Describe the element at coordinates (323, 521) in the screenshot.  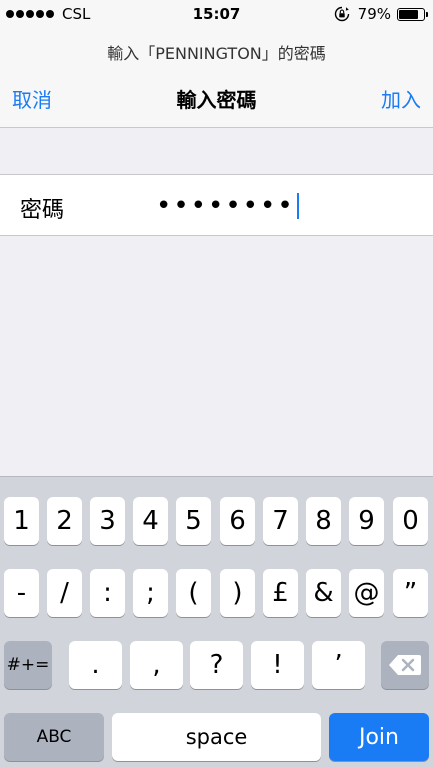
I see `key-8: 8` at that location.